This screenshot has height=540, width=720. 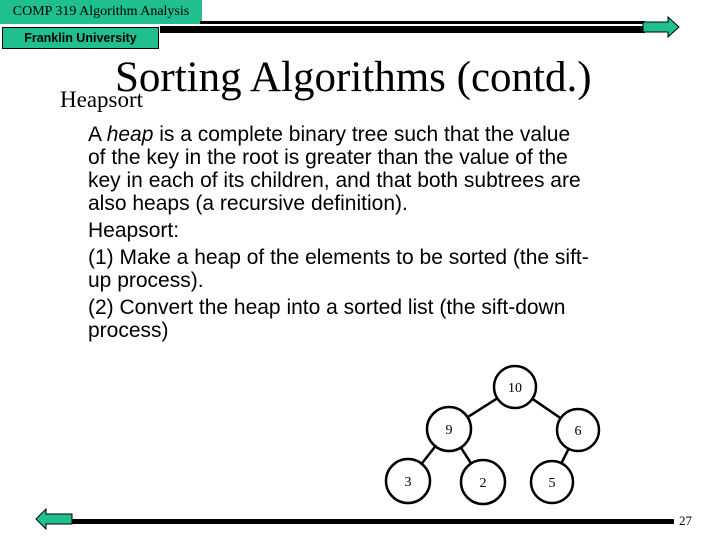 What do you see at coordinates (492, 435) in the screenshot?
I see `heap-tree-diagram: 10 9 6 3 2 5` at bounding box center [492, 435].